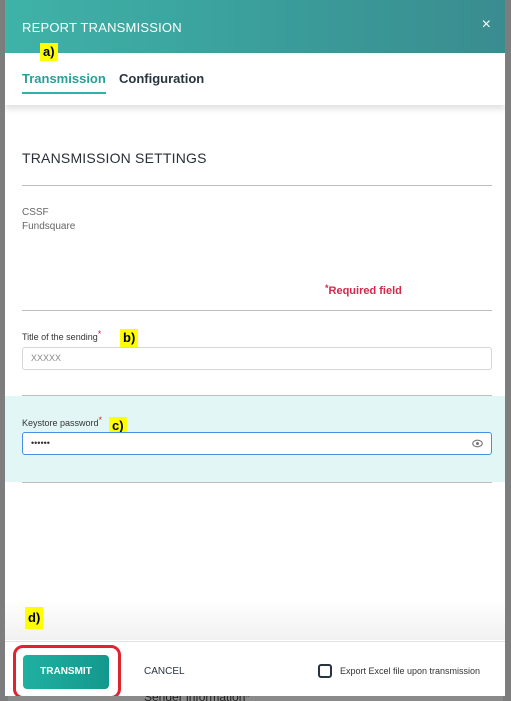 This screenshot has width=511, height=701. What do you see at coordinates (257, 443) in the screenshot?
I see `keystore-password-input: ••••••` at bounding box center [257, 443].